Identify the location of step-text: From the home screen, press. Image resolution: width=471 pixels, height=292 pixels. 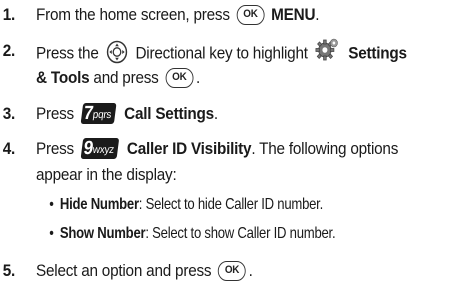
(133, 14).